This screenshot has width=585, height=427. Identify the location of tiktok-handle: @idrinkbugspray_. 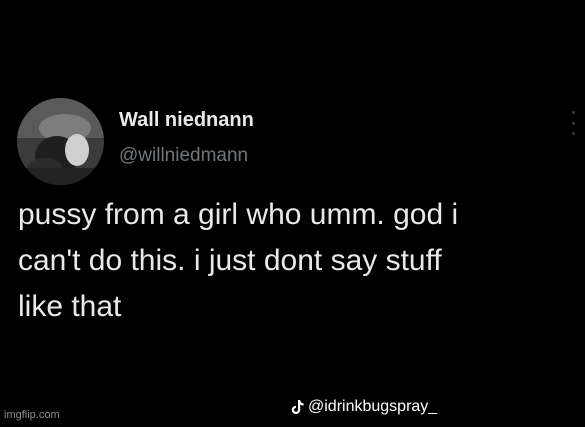
(373, 406).